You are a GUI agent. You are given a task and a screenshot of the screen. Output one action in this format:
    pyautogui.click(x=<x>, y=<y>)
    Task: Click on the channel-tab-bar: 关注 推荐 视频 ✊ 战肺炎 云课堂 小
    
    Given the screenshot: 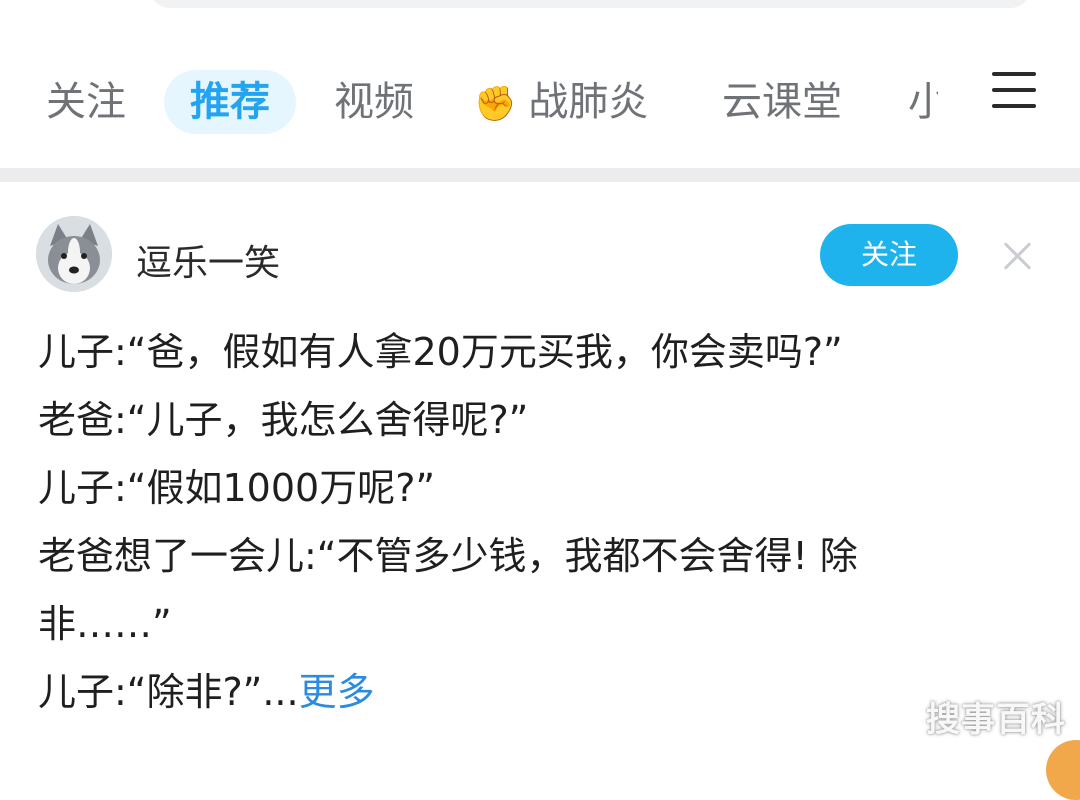 What is the action you would take?
    pyautogui.click(x=540, y=95)
    